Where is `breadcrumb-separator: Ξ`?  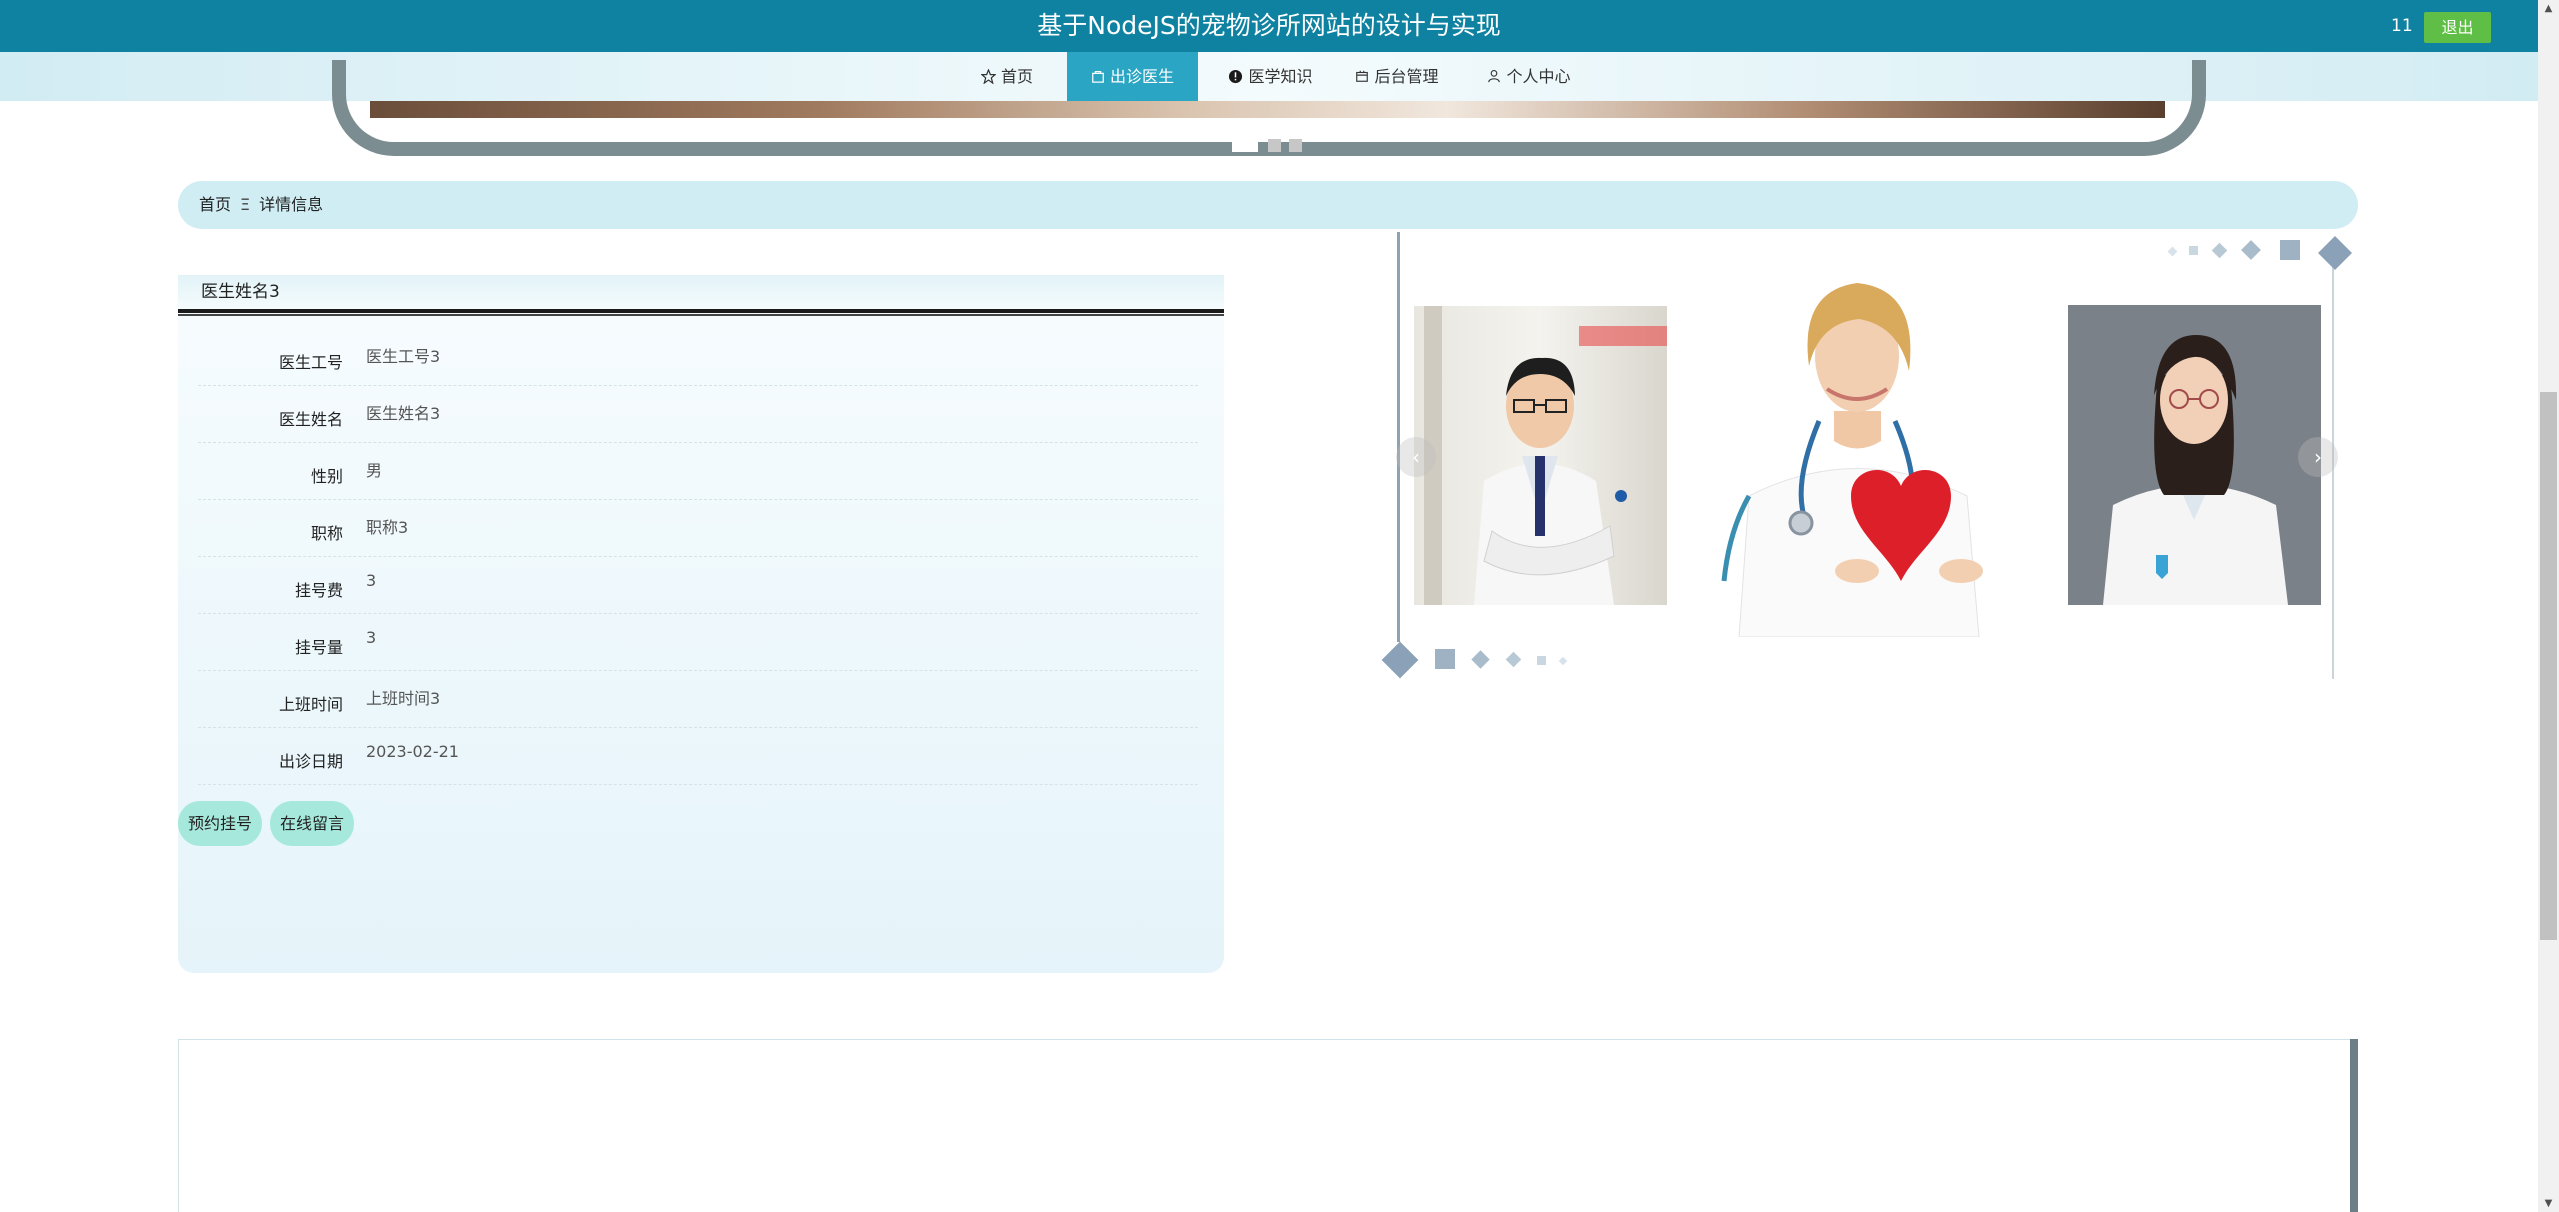
breadcrumb-separator: Ξ is located at coordinates (245, 204).